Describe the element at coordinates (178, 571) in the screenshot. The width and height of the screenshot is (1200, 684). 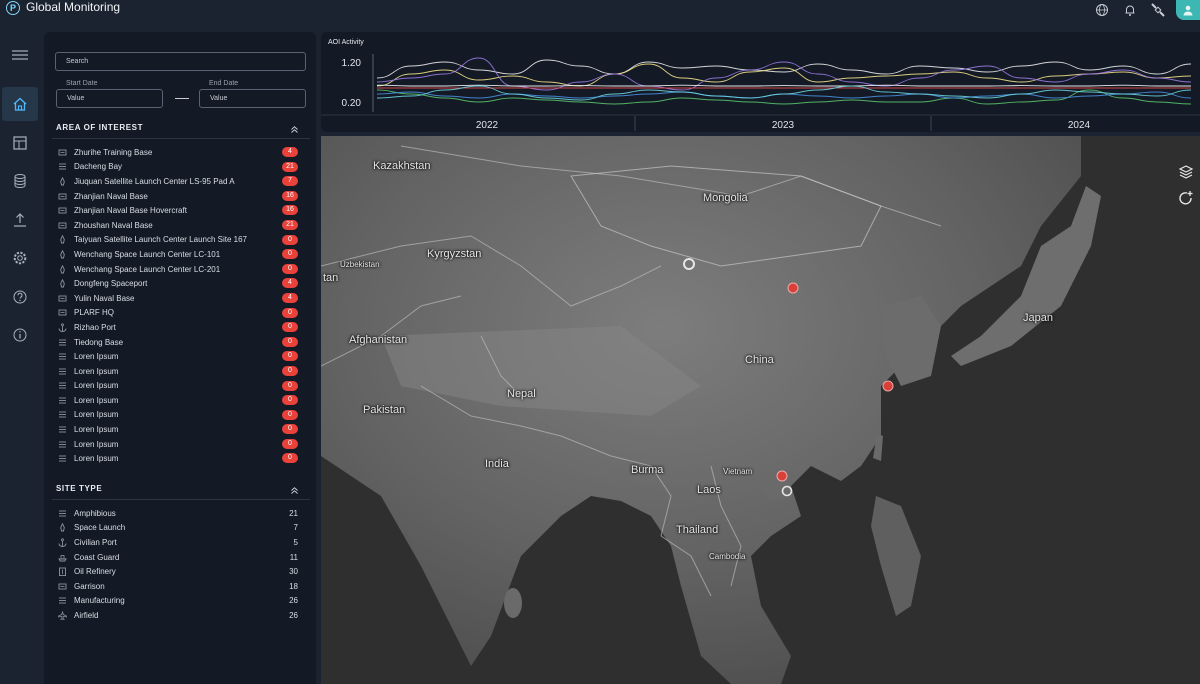
I see `site-type-list-item: Oil Refinery 30` at that location.